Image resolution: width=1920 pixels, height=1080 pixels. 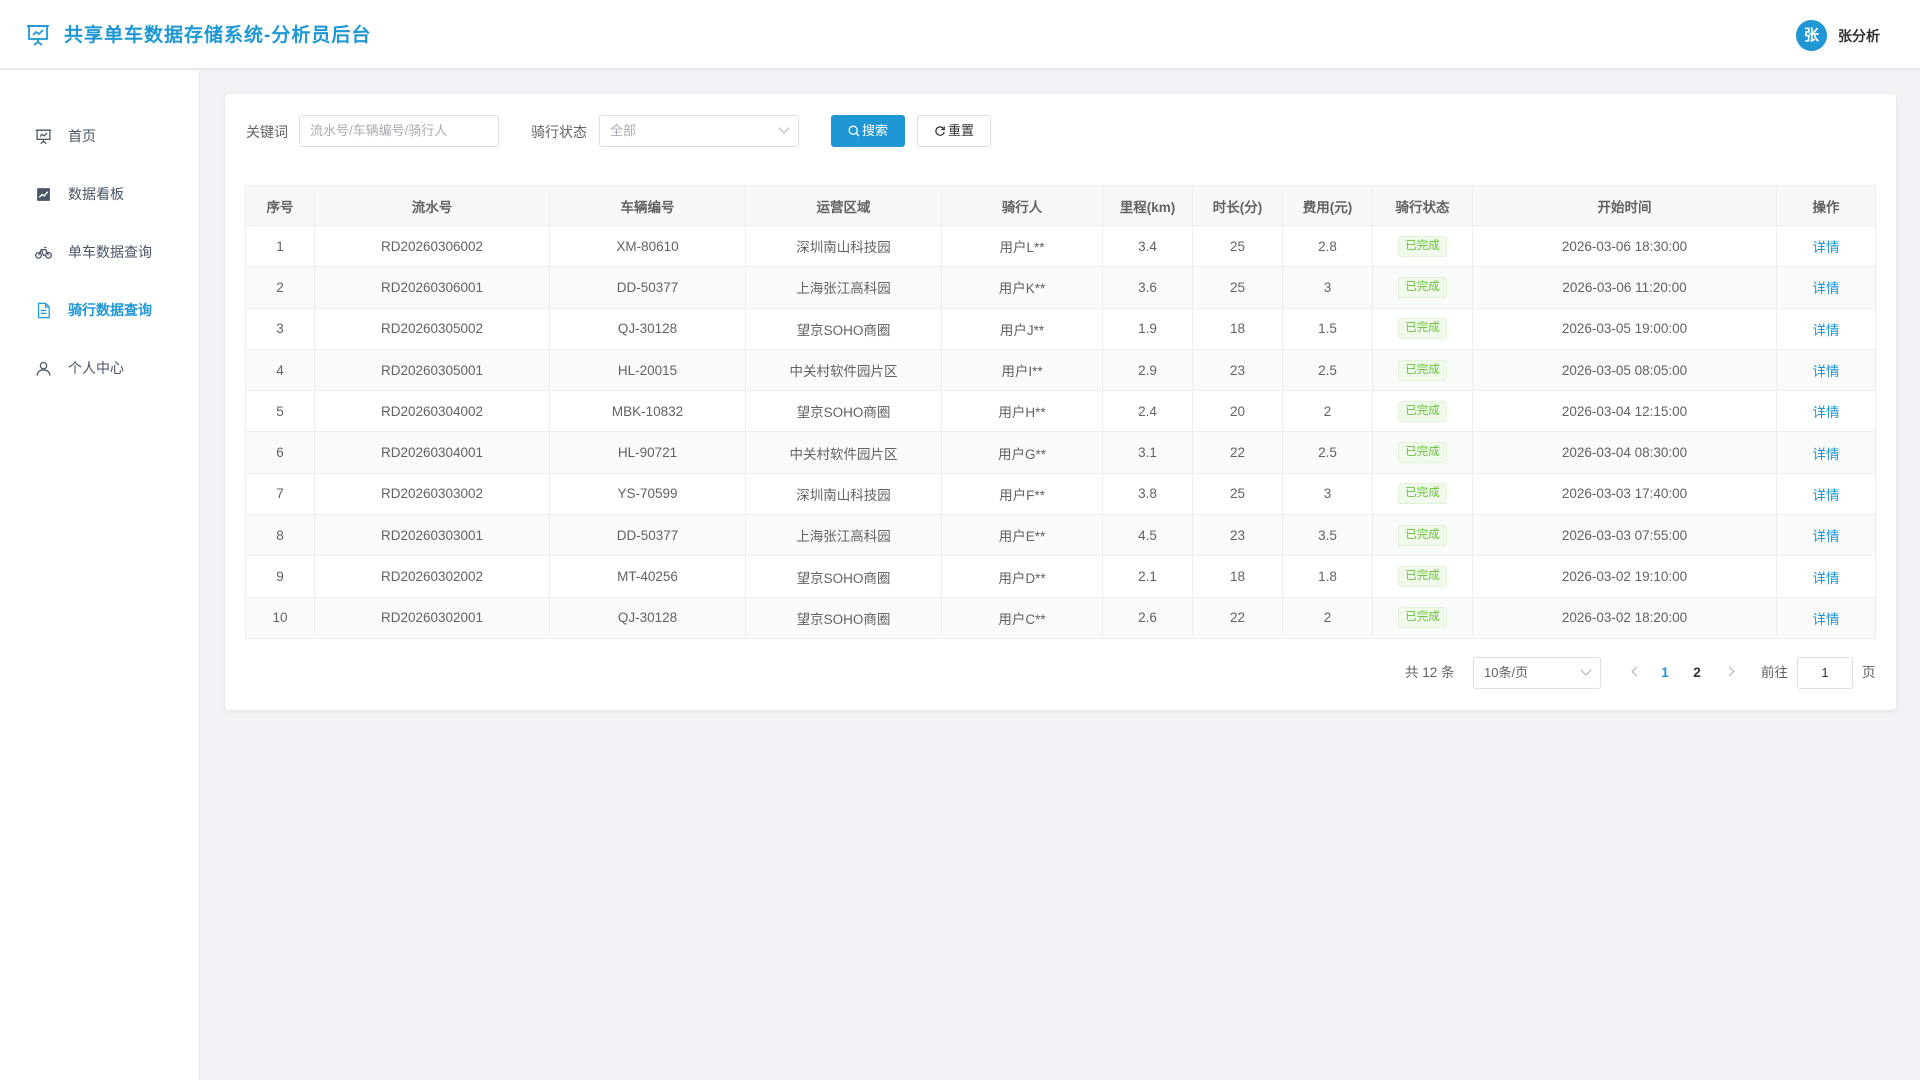 What do you see at coordinates (1327, 494) in the screenshot?
I see `cell-fee-yuan: 3` at bounding box center [1327, 494].